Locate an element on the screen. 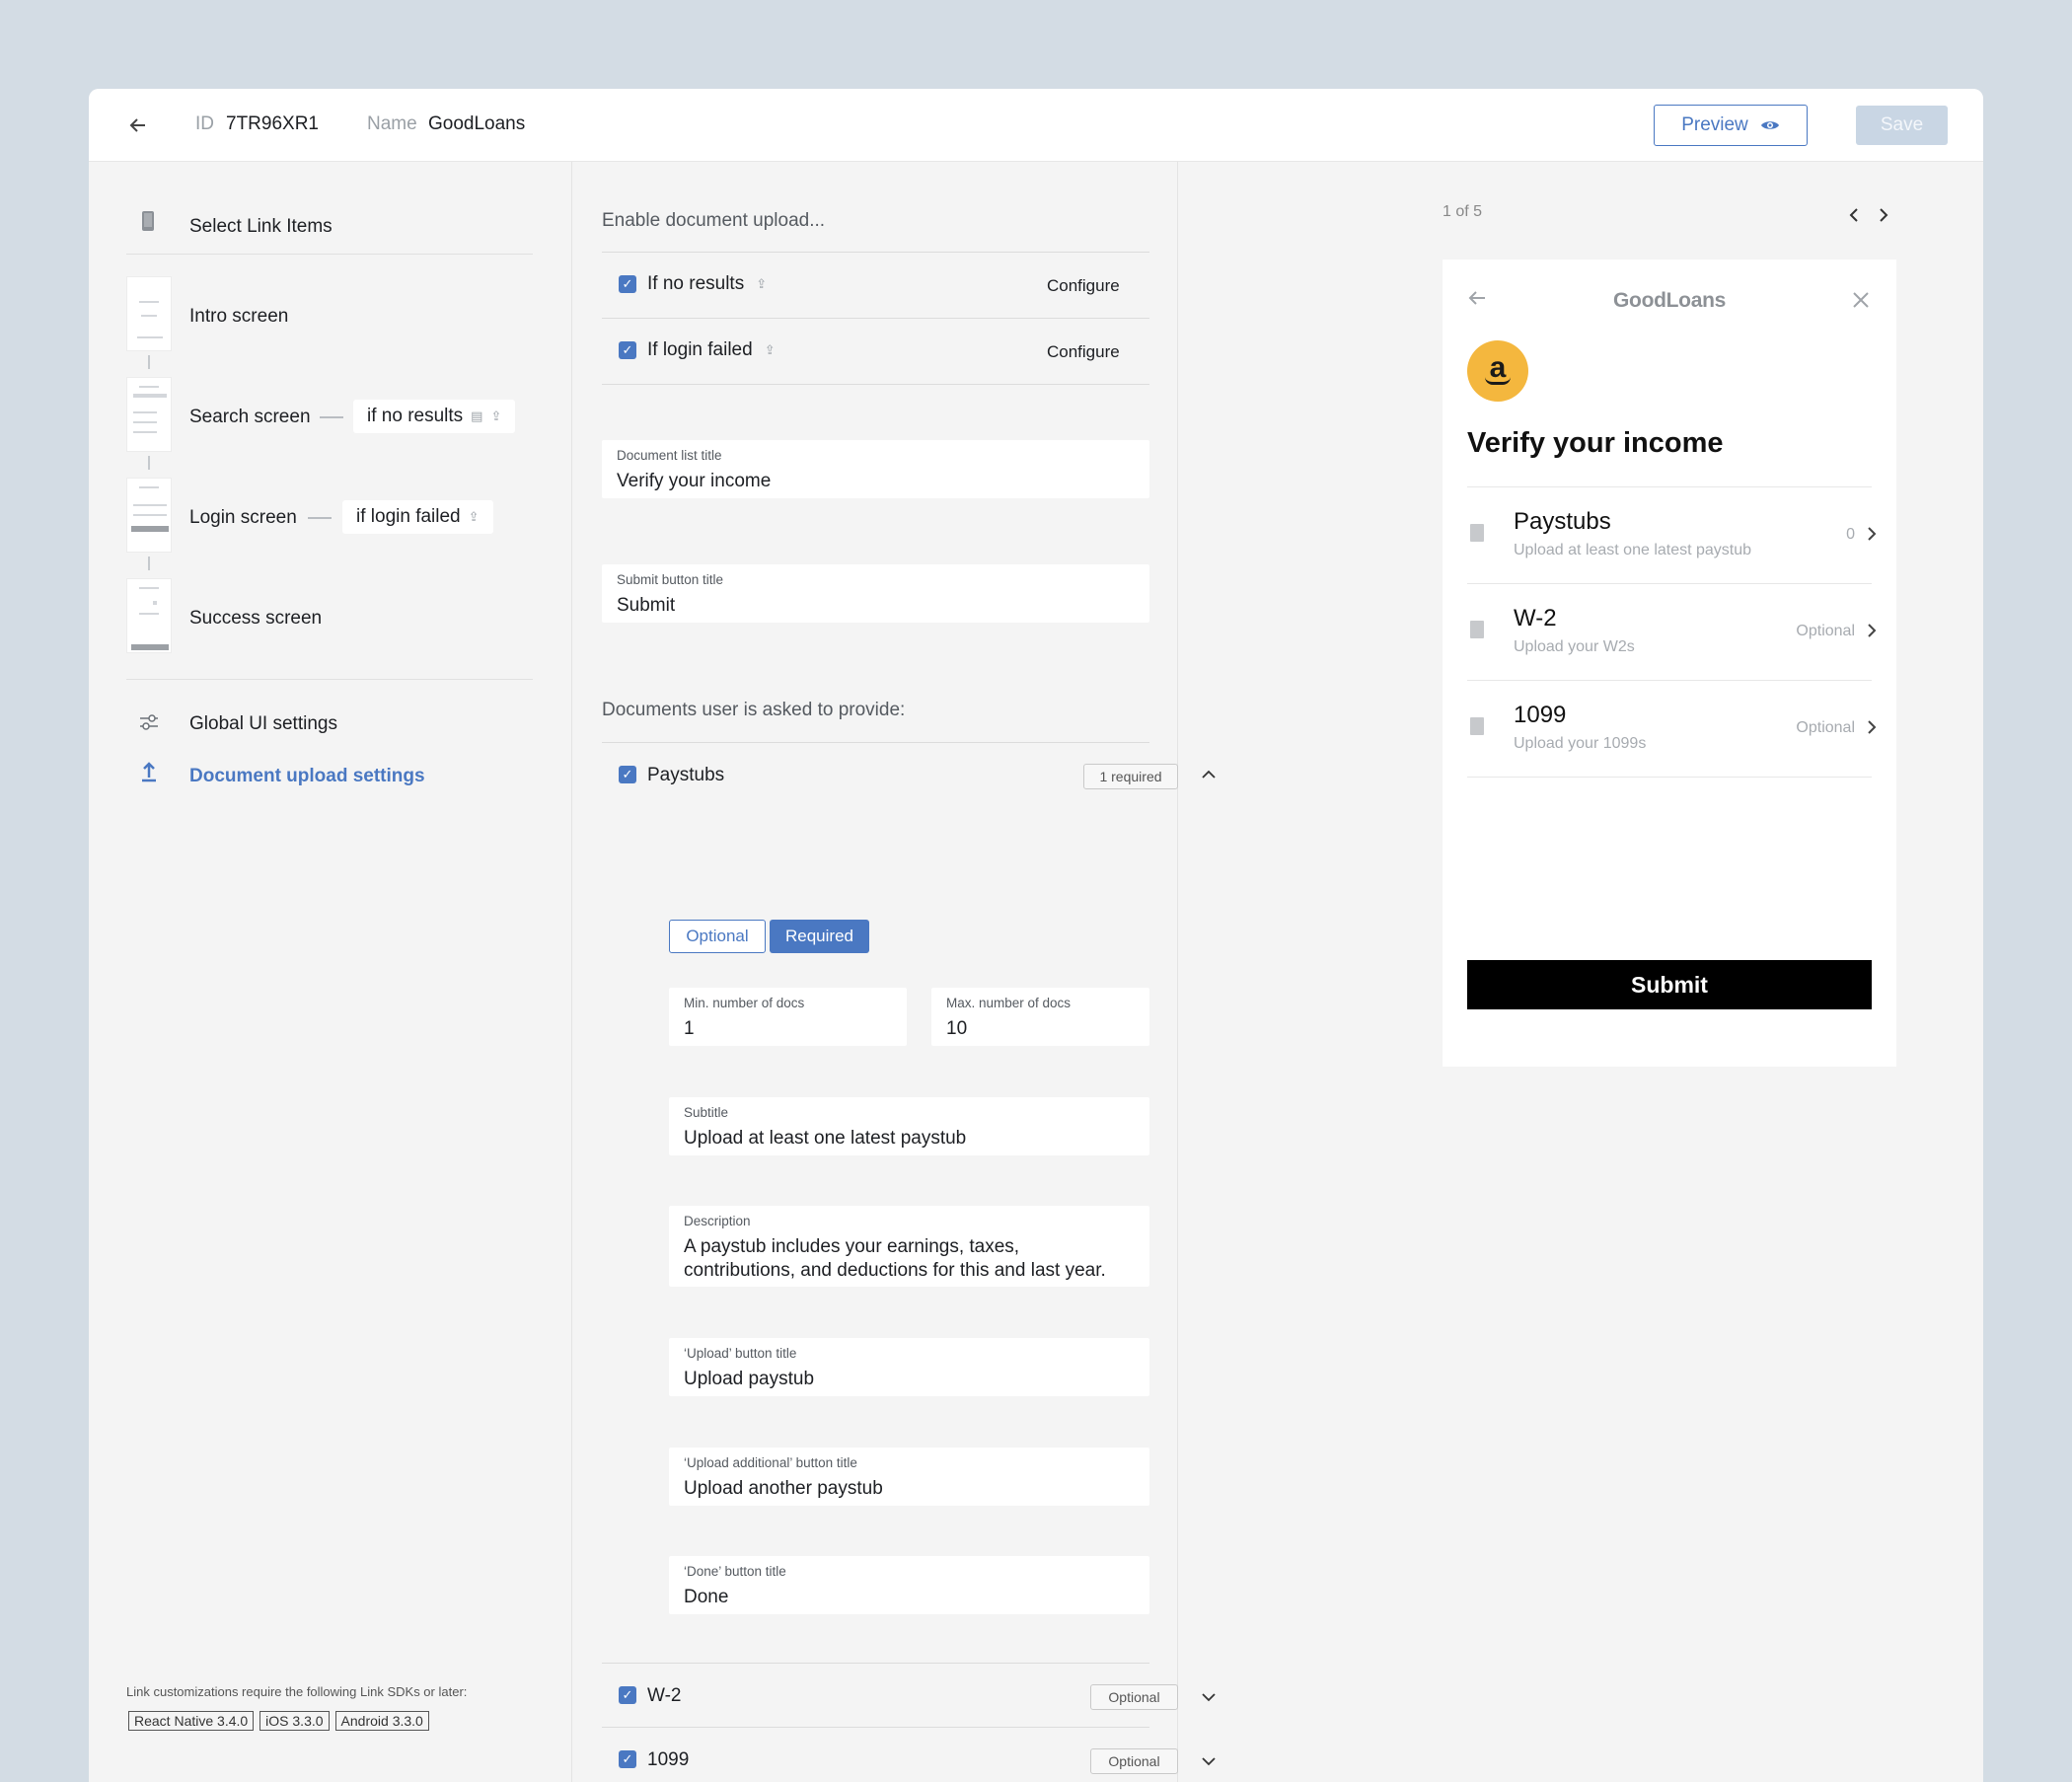 The image size is (2072, 1782). select-link-items: Select Link Items is located at coordinates (261, 227).